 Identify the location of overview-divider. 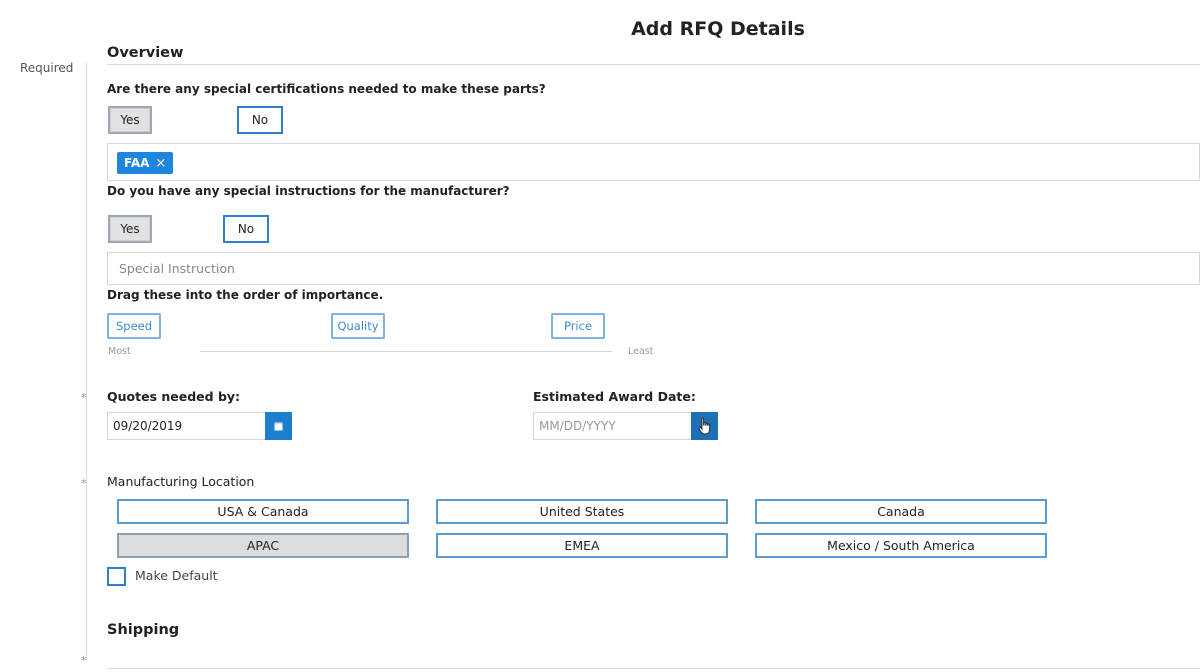
(653, 64).